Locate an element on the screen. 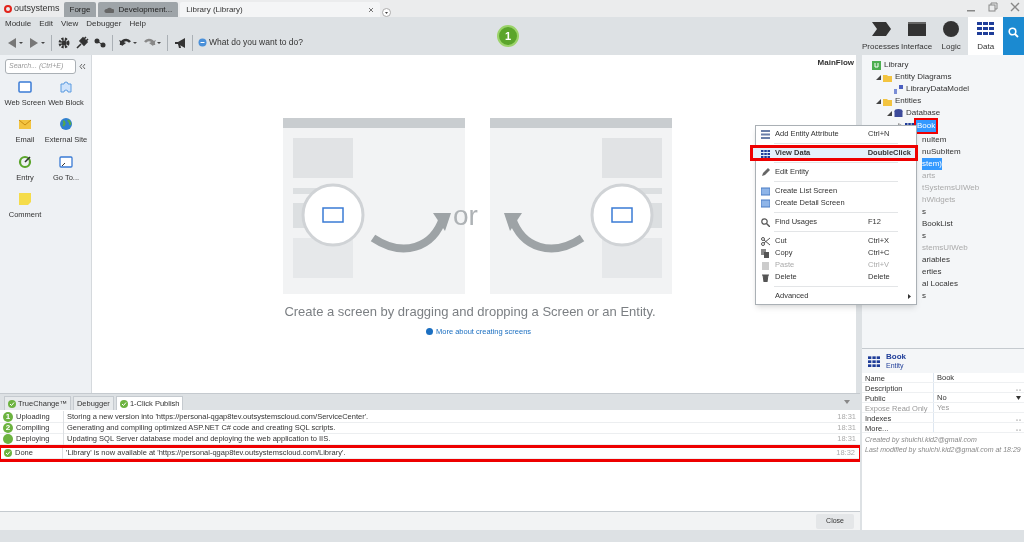 This screenshot has width=1024, height=542. tree-item: Database is located at coordinates (923, 113).